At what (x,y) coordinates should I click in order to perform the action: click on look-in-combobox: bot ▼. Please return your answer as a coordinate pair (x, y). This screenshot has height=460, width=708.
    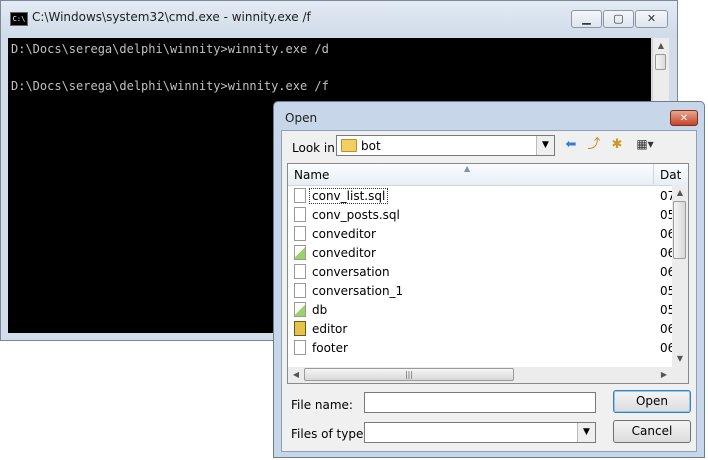
    Looking at the image, I should click on (445, 145).